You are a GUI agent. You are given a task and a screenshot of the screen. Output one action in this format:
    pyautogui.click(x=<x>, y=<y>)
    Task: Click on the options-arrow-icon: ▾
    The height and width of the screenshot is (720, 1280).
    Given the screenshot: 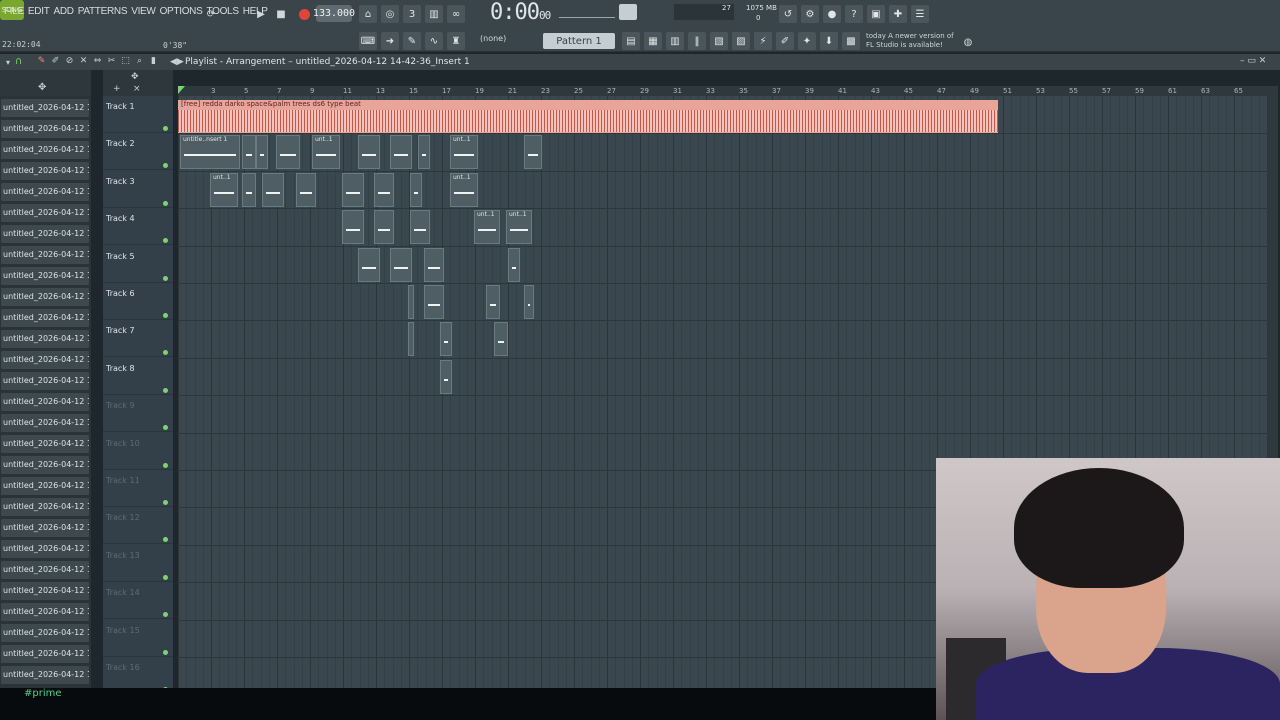 What is the action you would take?
    pyautogui.click(x=8, y=62)
    